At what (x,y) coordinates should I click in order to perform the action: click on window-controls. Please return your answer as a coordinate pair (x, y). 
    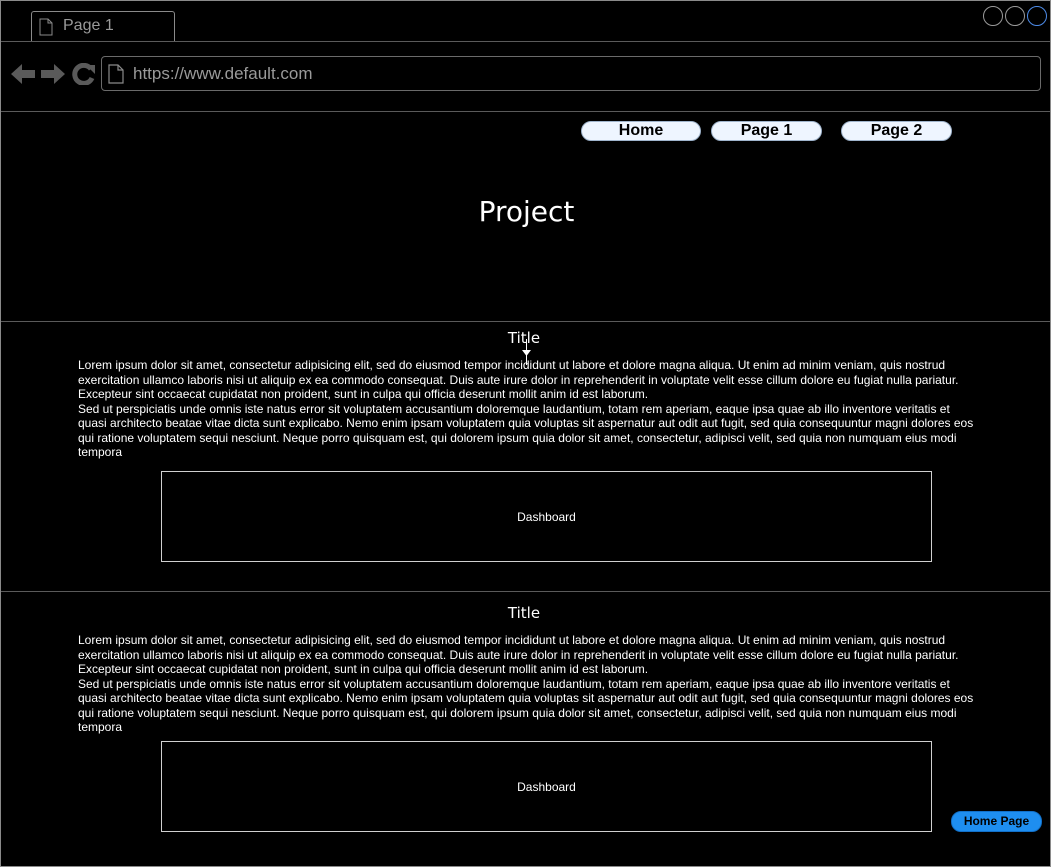
    Looking at the image, I should click on (1015, 16).